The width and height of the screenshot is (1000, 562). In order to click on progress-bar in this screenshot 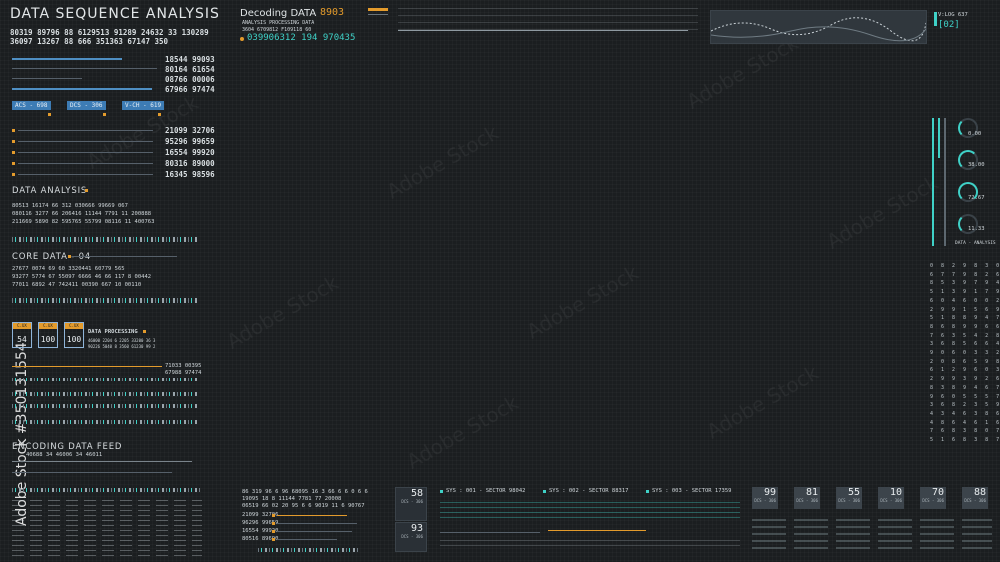, I will do `click(82, 89)`.